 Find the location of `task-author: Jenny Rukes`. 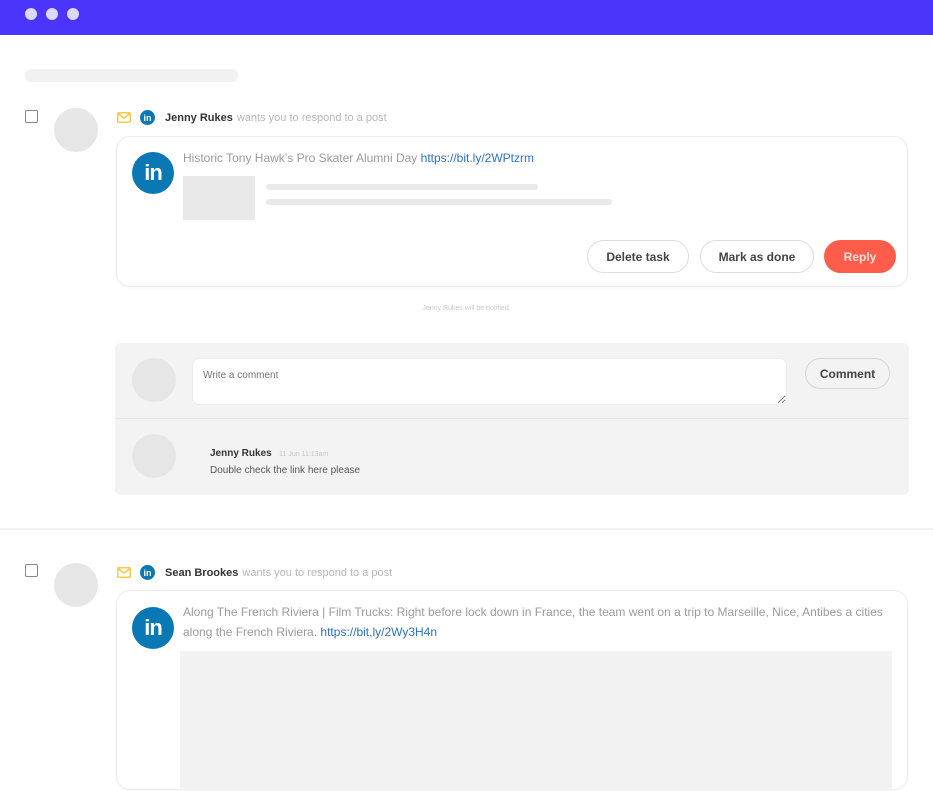

task-author: Jenny Rukes is located at coordinates (199, 118).